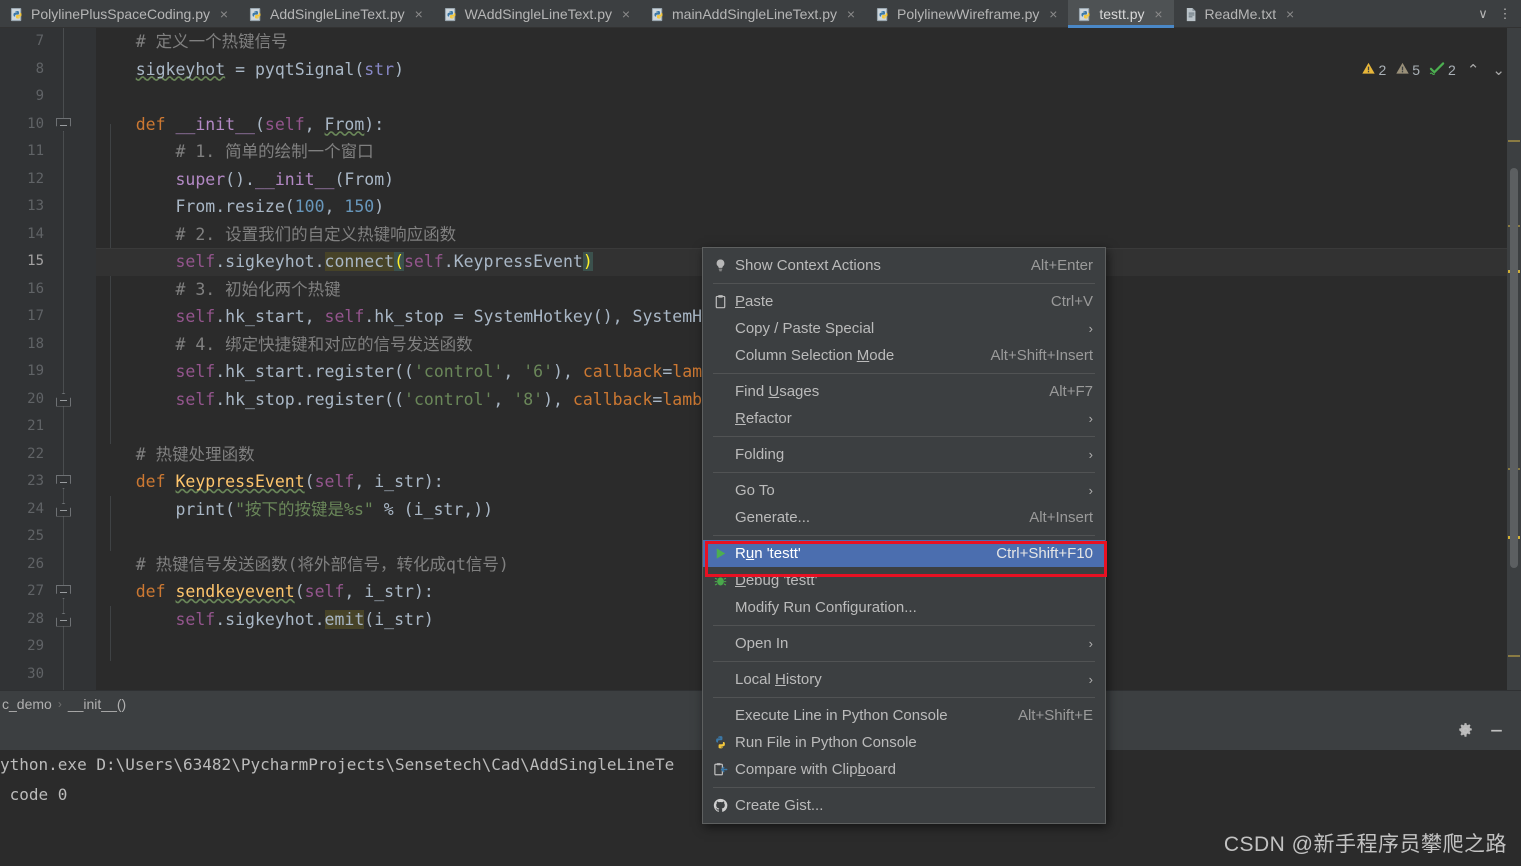  What do you see at coordinates (904, 391) in the screenshot?
I see `menu-item: Find Usages Alt+F7` at bounding box center [904, 391].